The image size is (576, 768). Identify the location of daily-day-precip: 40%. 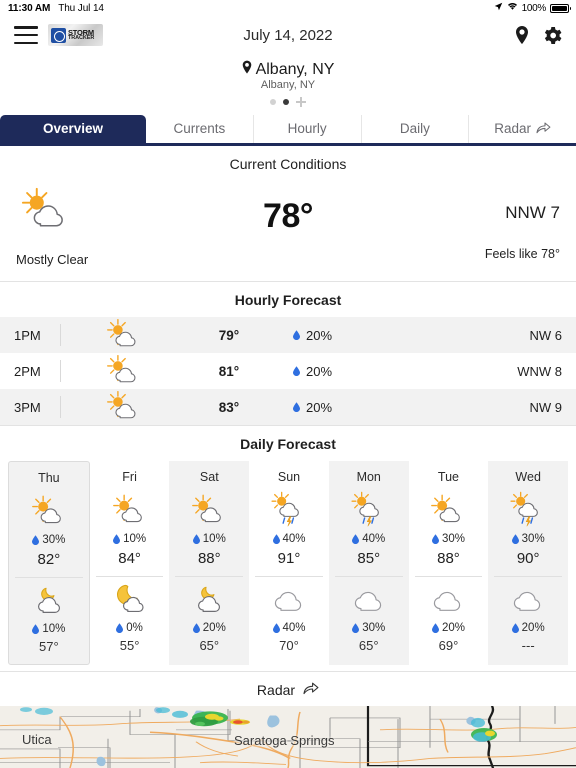
(369, 539).